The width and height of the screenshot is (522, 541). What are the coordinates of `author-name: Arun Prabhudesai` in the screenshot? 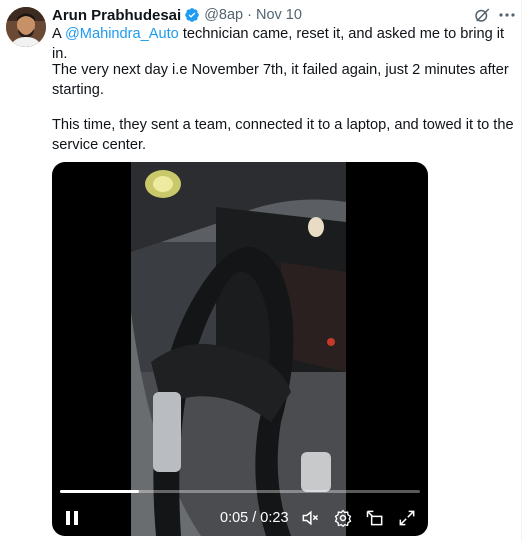 It's located at (116, 15).